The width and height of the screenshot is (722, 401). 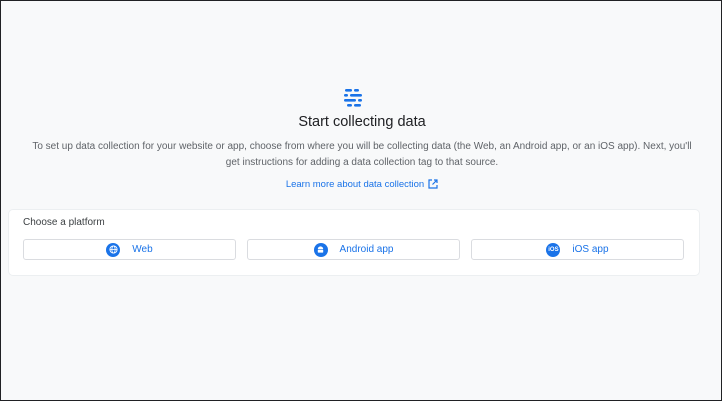 What do you see at coordinates (355, 184) in the screenshot?
I see `learn-more-label: Learn more about data collection` at bounding box center [355, 184].